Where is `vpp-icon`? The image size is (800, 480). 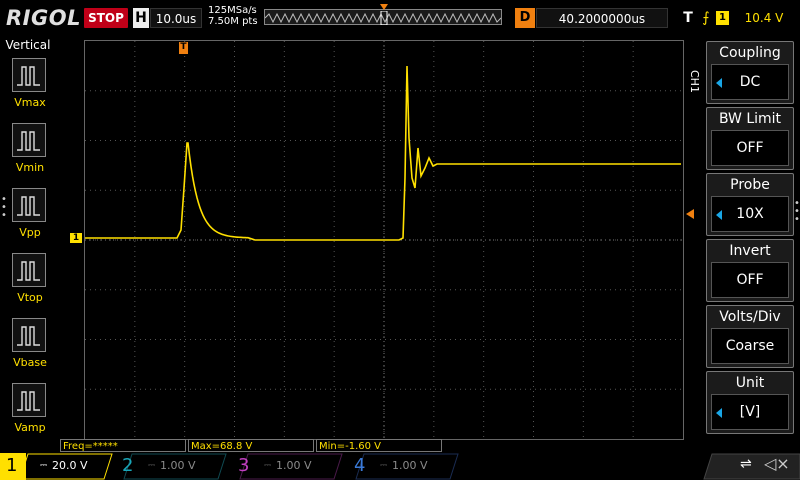 vpp-icon is located at coordinates (29, 205).